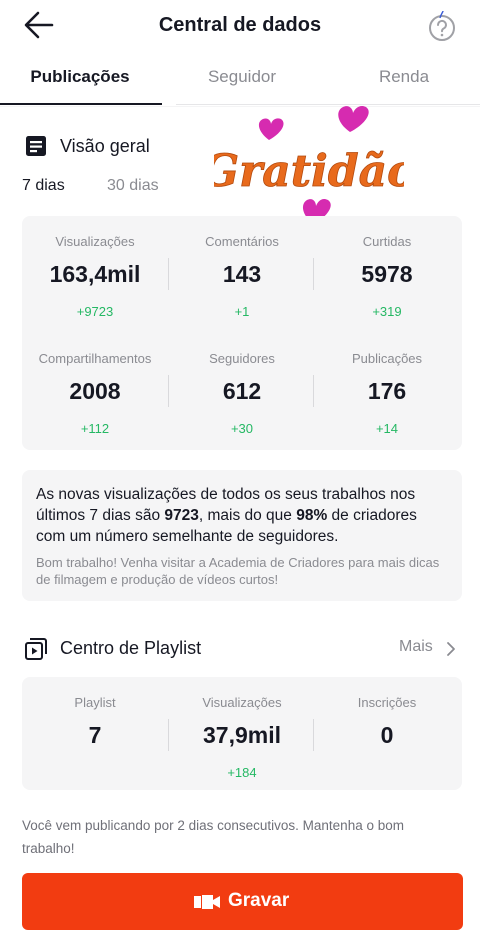  I want to click on question-circle-icon, so click(442, 25).